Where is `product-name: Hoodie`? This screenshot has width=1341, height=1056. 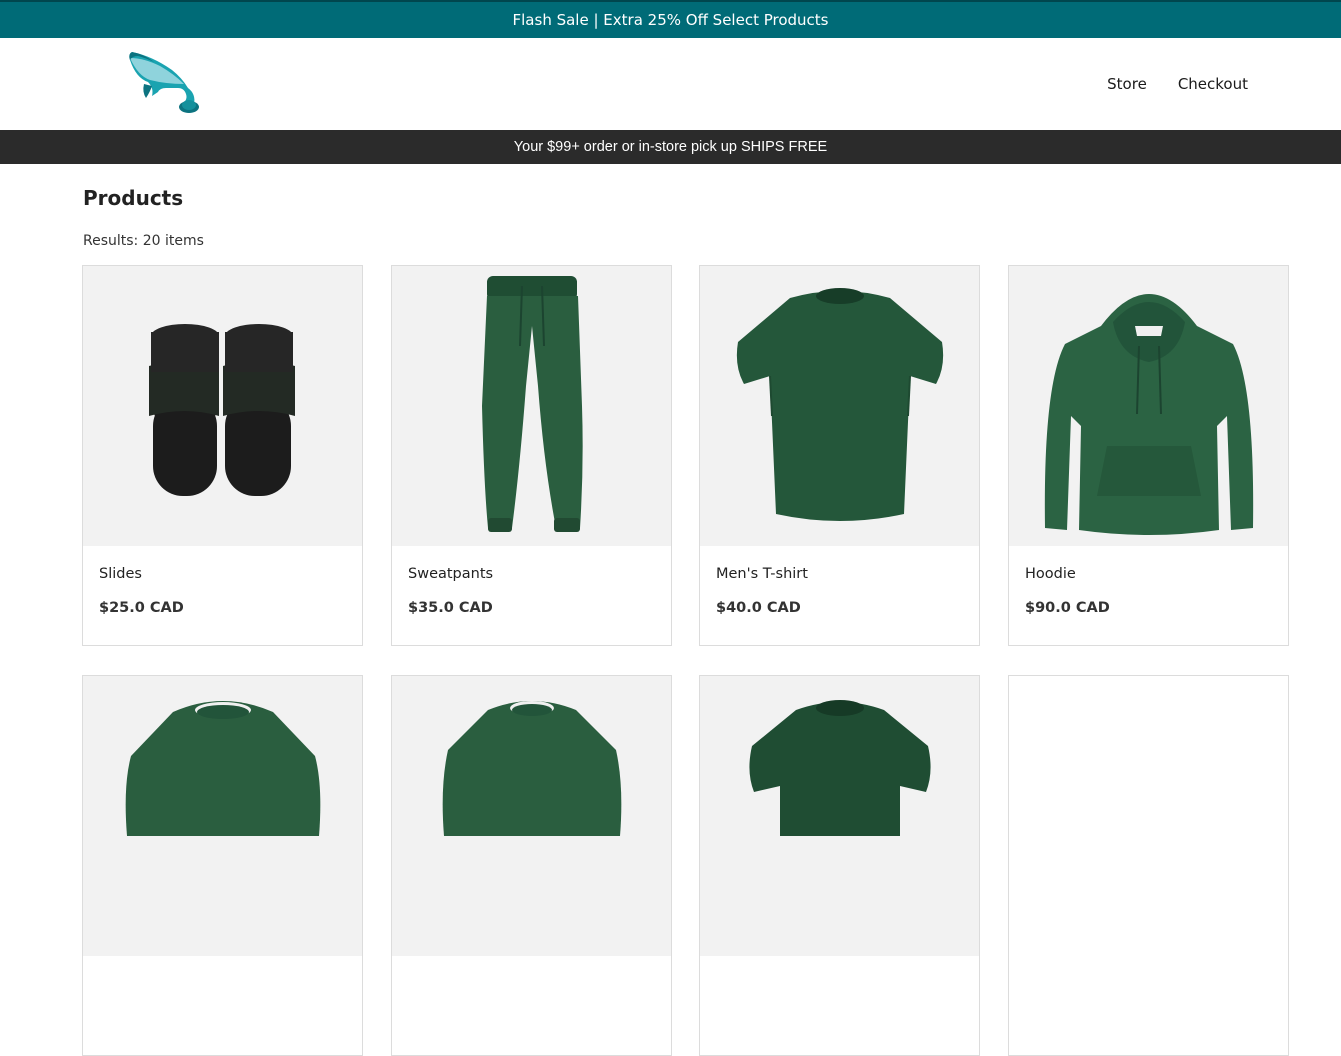 product-name: Hoodie is located at coordinates (1050, 574).